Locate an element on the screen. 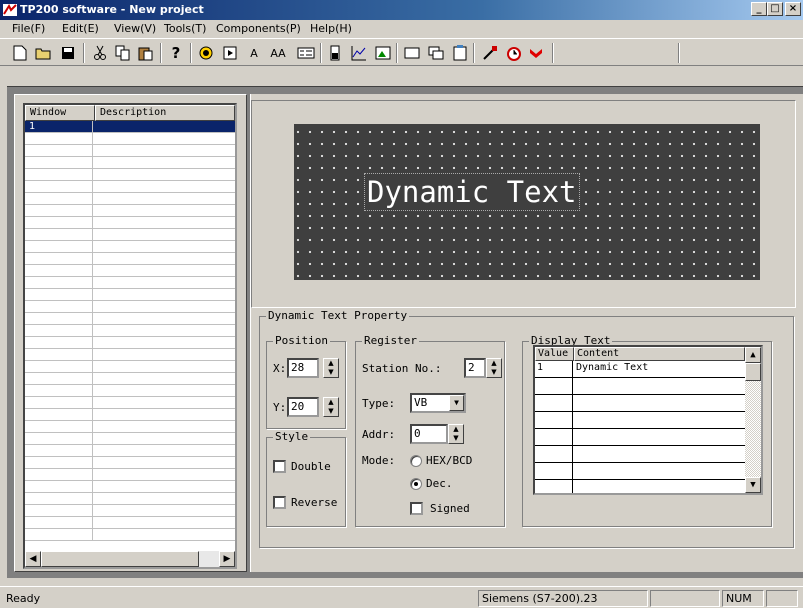  reverse-checkbox is located at coordinates (279, 502).